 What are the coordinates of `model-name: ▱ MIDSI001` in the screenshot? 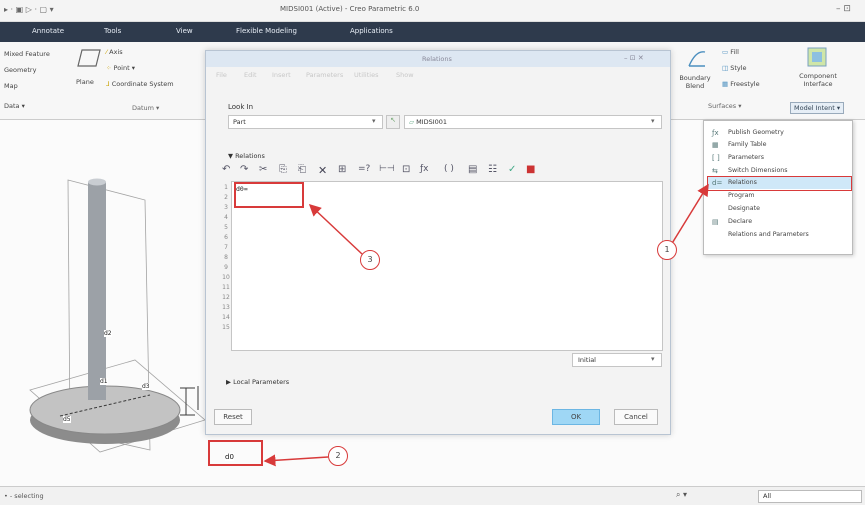 It's located at (428, 122).